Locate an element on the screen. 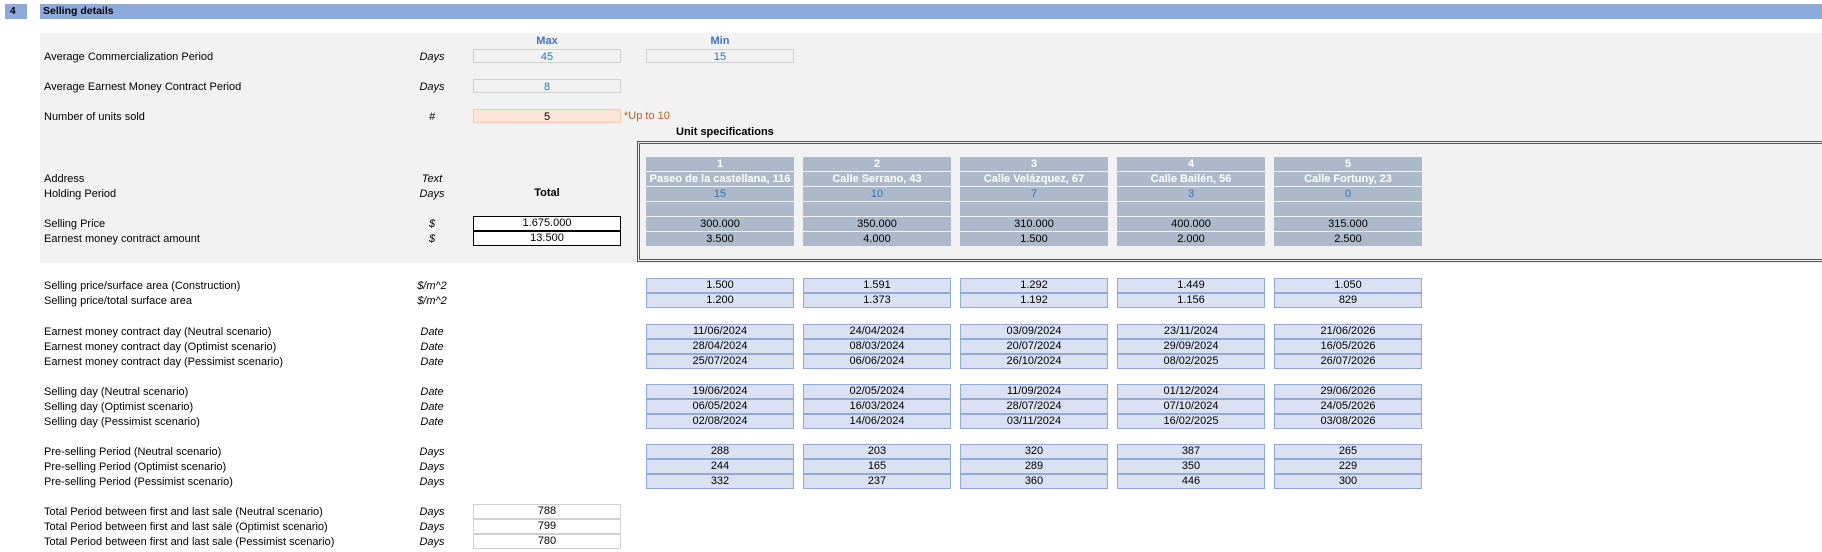 The image size is (1822, 552). value-cell: 446 is located at coordinates (1191, 481).